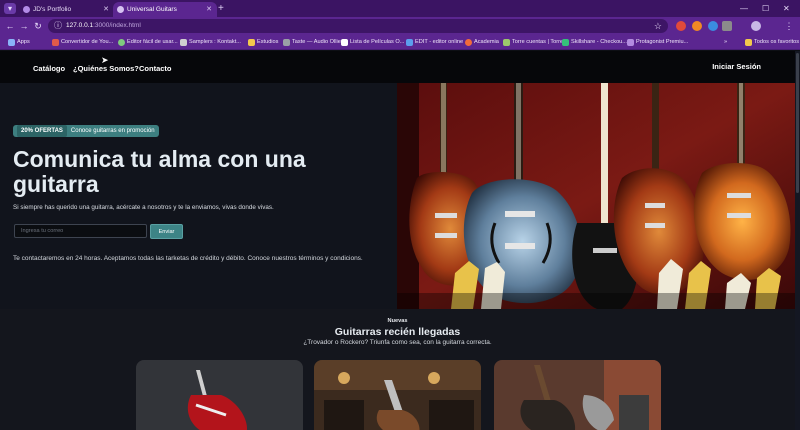  What do you see at coordinates (727, 26) in the screenshot?
I see `extensions-puzzle-icon` at bounding box center [727, 26].